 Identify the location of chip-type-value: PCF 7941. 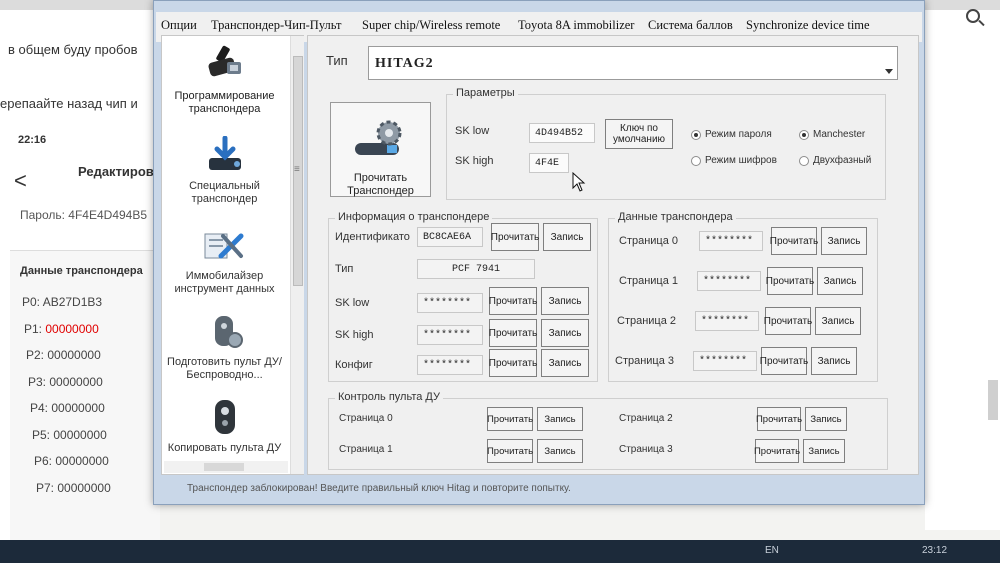
(476, 269).